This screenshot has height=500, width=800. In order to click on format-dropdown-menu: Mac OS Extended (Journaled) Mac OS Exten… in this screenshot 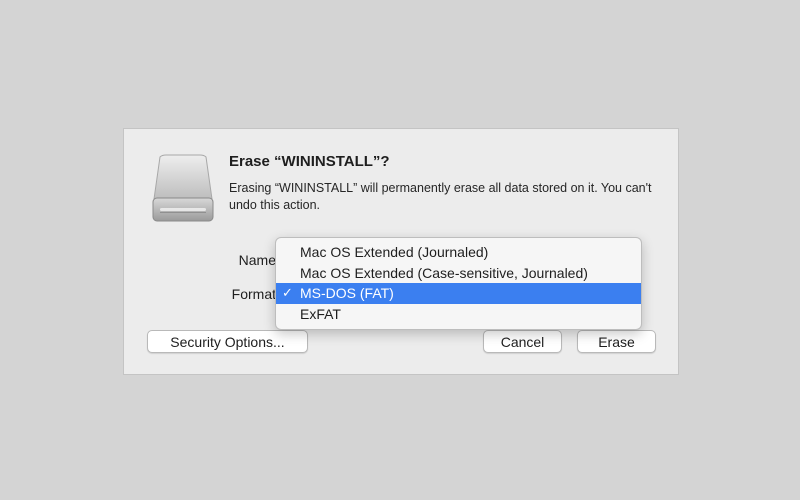, I will do `click(458, 283)`.